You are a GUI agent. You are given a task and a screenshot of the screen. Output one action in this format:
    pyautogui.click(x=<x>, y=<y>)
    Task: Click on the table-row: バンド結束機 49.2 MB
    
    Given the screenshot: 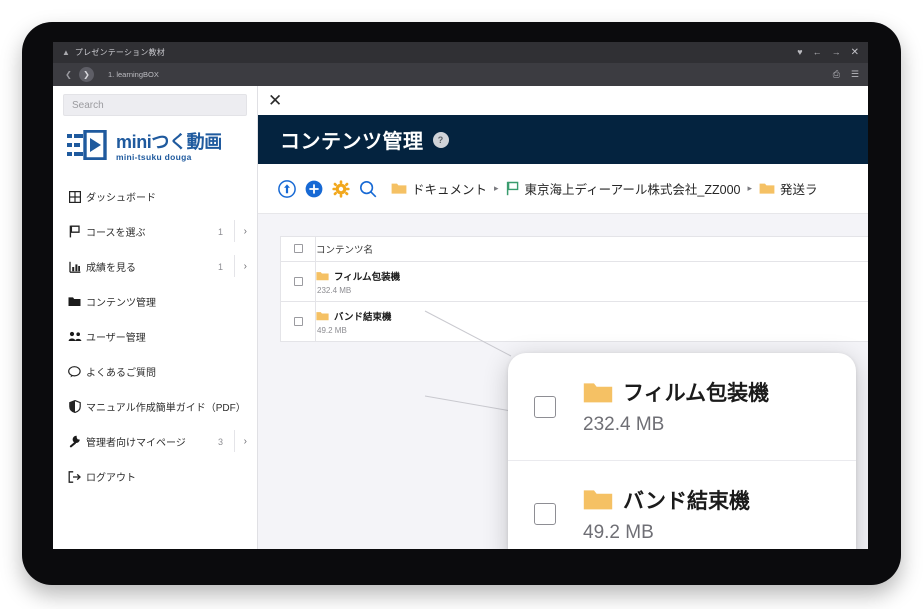 What is the action you would take?
    pyautogui.click(x=574, y=321)
    